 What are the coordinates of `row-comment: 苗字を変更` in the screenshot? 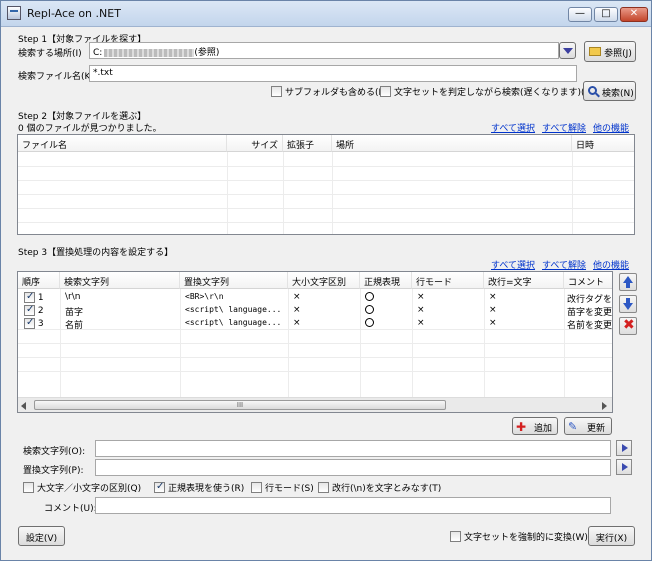 It's located at (590, 312).